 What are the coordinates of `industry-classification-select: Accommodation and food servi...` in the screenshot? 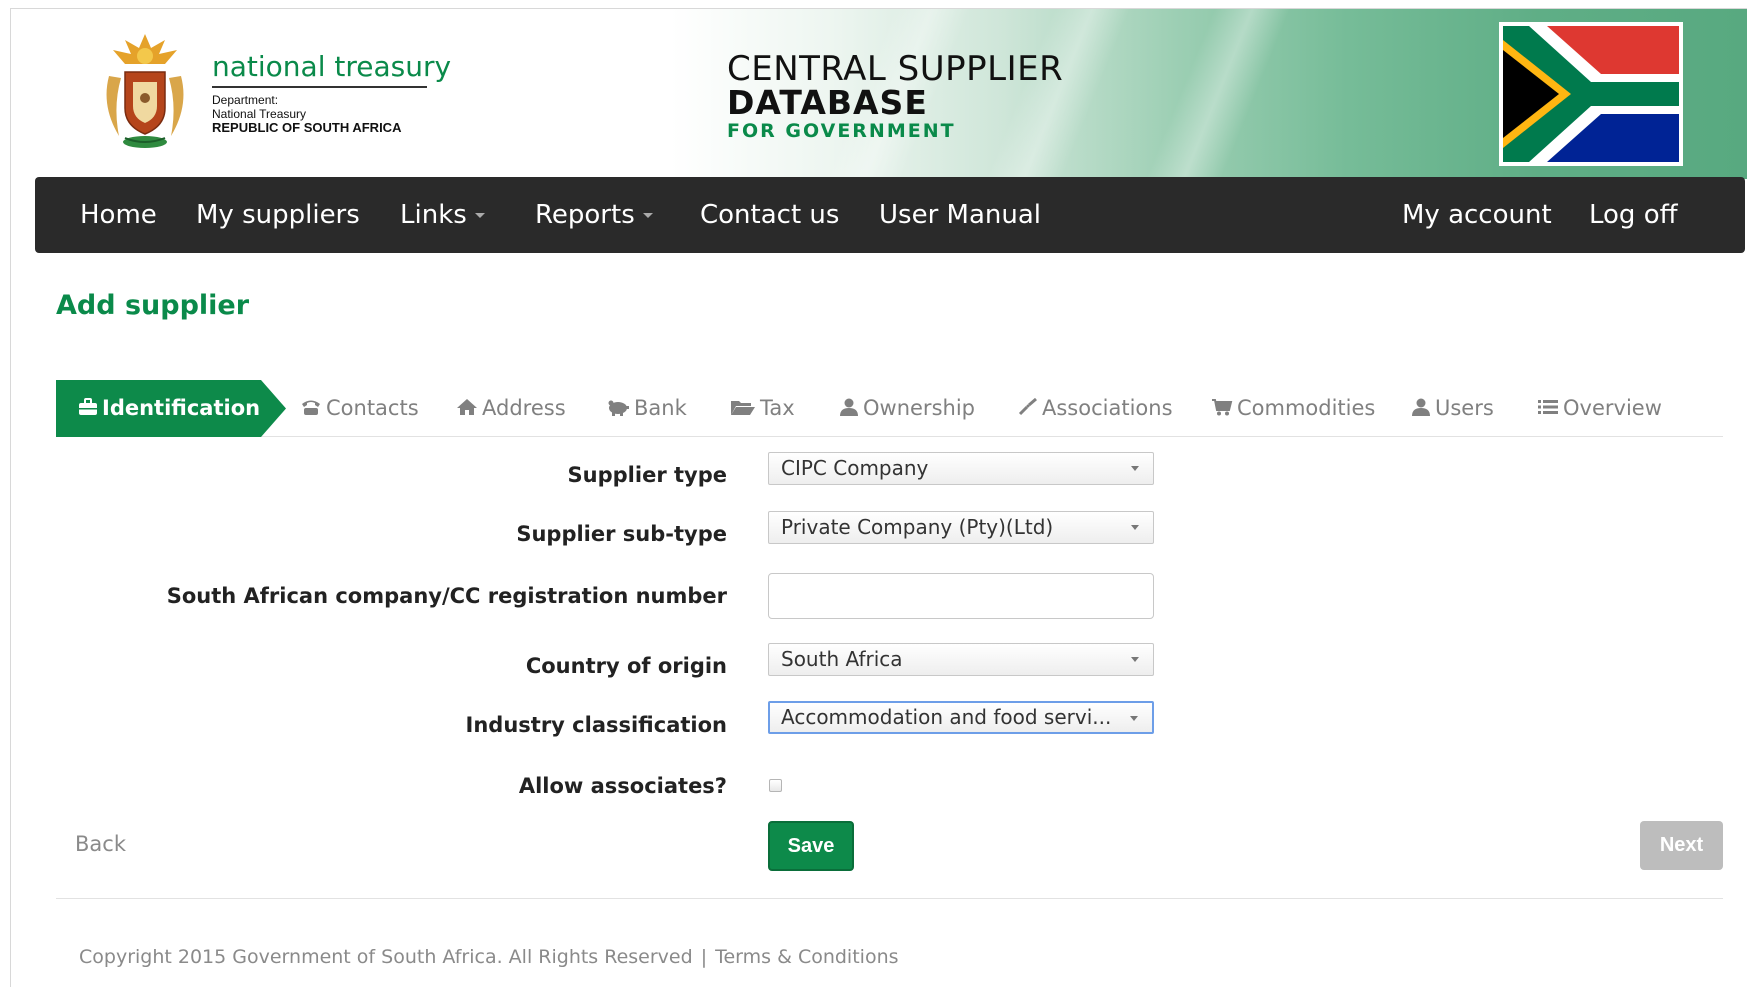 It's located at (961, 717).